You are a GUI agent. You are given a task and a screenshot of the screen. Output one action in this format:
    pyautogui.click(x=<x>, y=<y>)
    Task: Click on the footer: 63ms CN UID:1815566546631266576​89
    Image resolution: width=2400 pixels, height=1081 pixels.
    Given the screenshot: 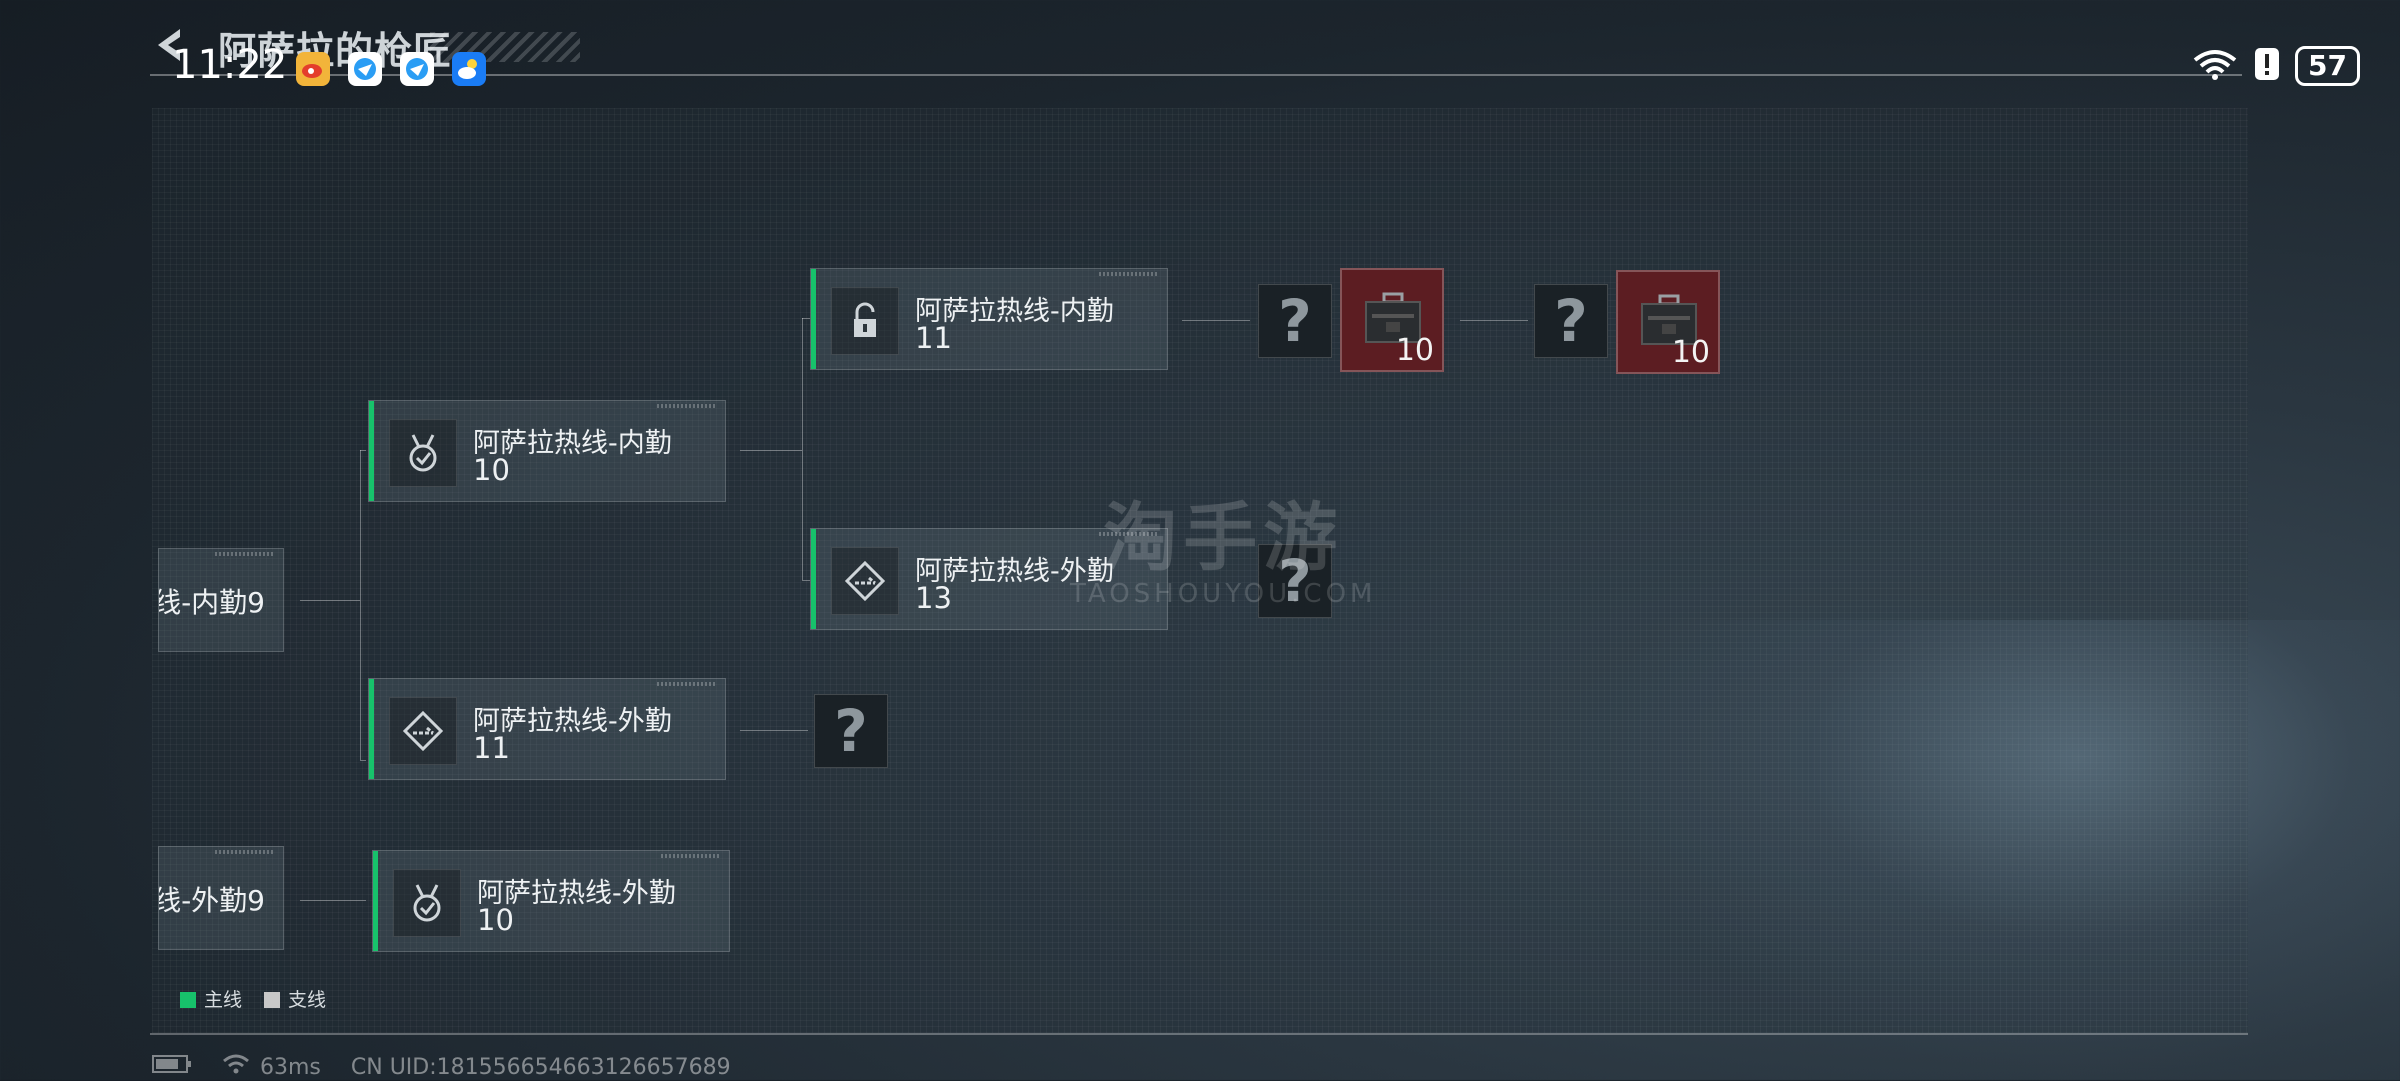 What is the action you would take?
    pyautogui.click(x=441, y=1067)
    